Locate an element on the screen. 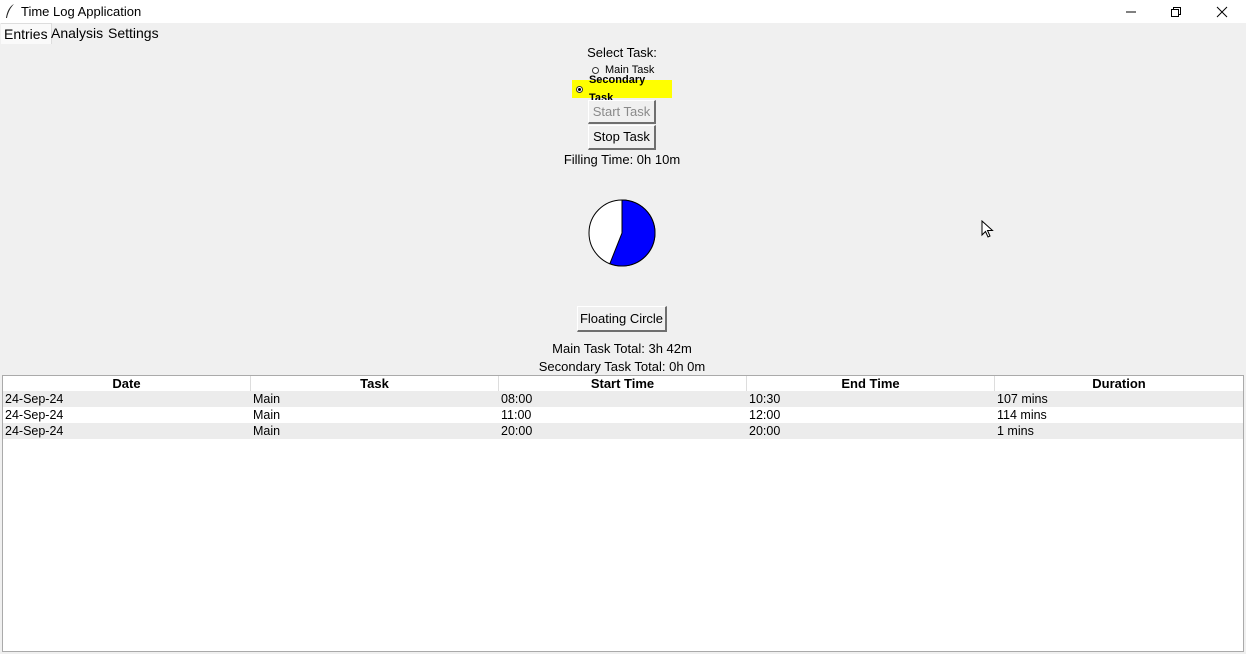  close-icon is located at coordinates (1222, 11).